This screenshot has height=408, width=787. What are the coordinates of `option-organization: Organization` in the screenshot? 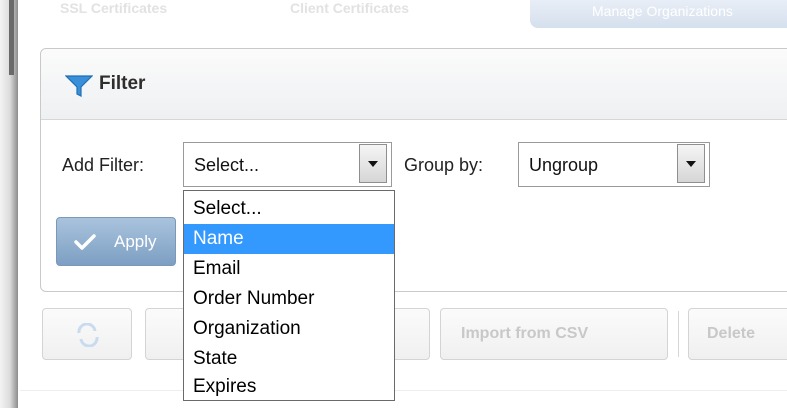 It's located at (289, 329).